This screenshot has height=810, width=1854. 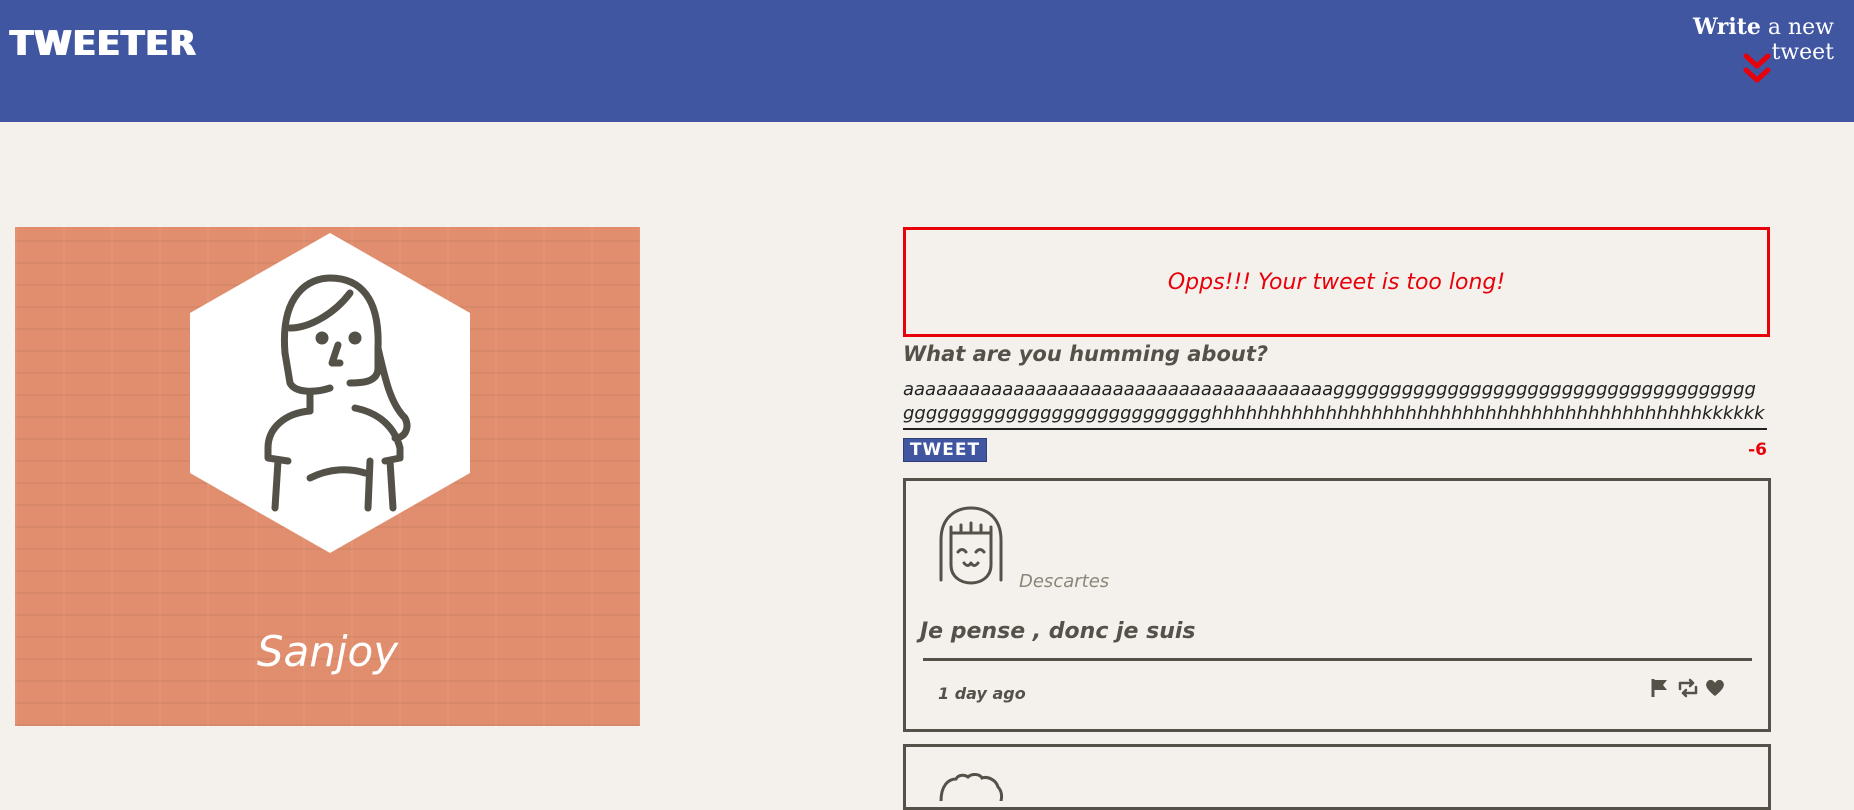 What do you see at coordinates (971, 545) in the screenshot?
I see `smiling-girl-avatar-icon` at bounding box center [971, 545].